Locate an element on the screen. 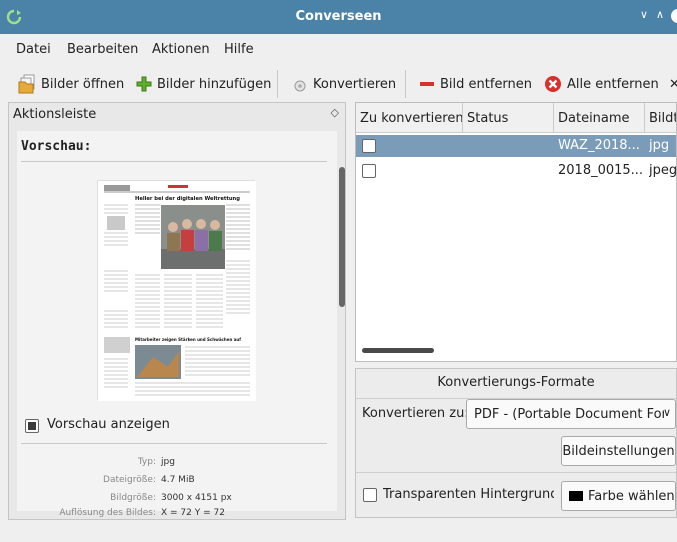 Image resolution: width=677 pixels, height=542 pixels. info-imagesize-value: 3000 x 4151 px is located at coordinates (196, 498).